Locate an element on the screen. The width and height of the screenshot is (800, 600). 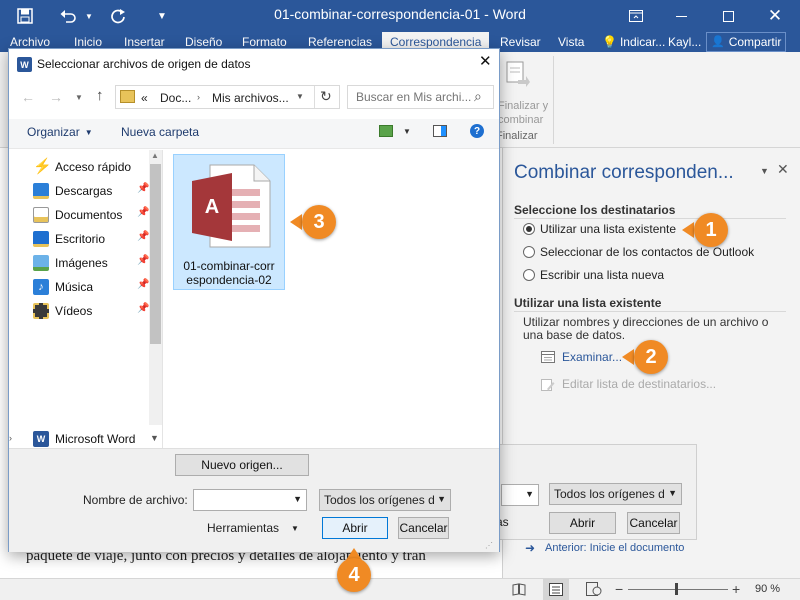
maximize-icon is located at coordinates (728, 16).